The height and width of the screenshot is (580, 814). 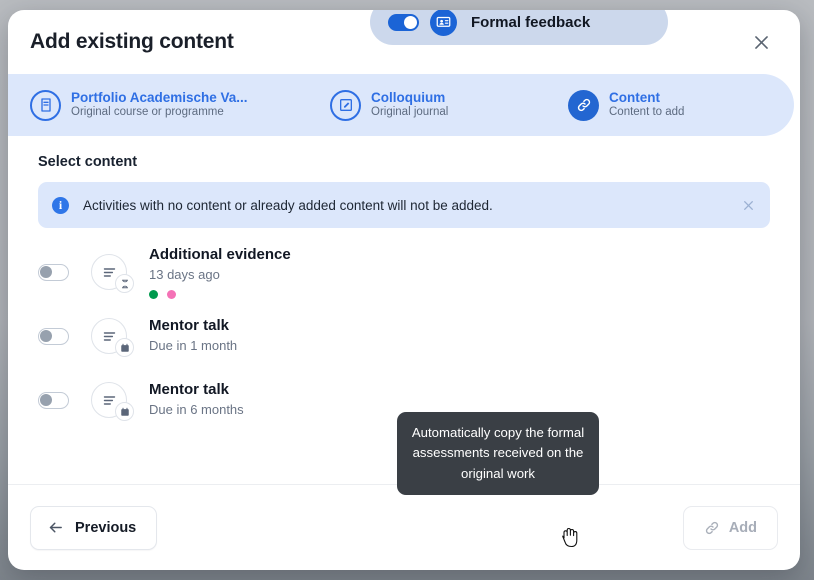 What do you see at coordinates (634, 98) in the screenshot?
I see `step-title: Content` at bounding box center [634, 98].